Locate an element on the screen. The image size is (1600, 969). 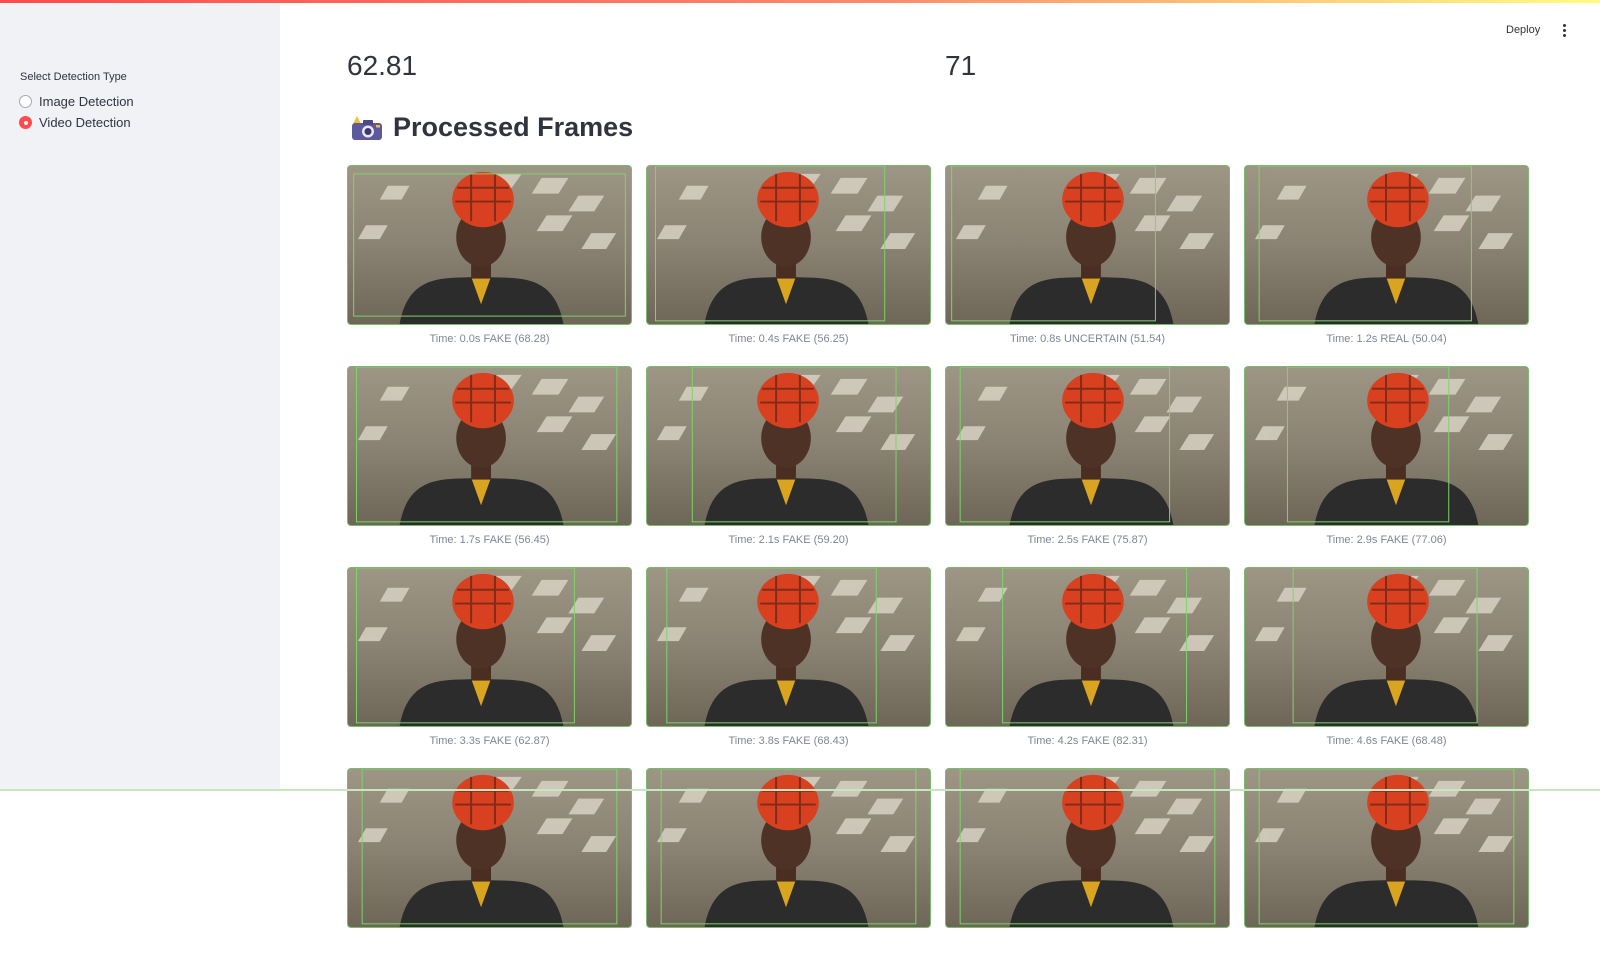
frame-caption: Time: 2.5s FAKE (75.87) is located at coordinates (1087, 540).